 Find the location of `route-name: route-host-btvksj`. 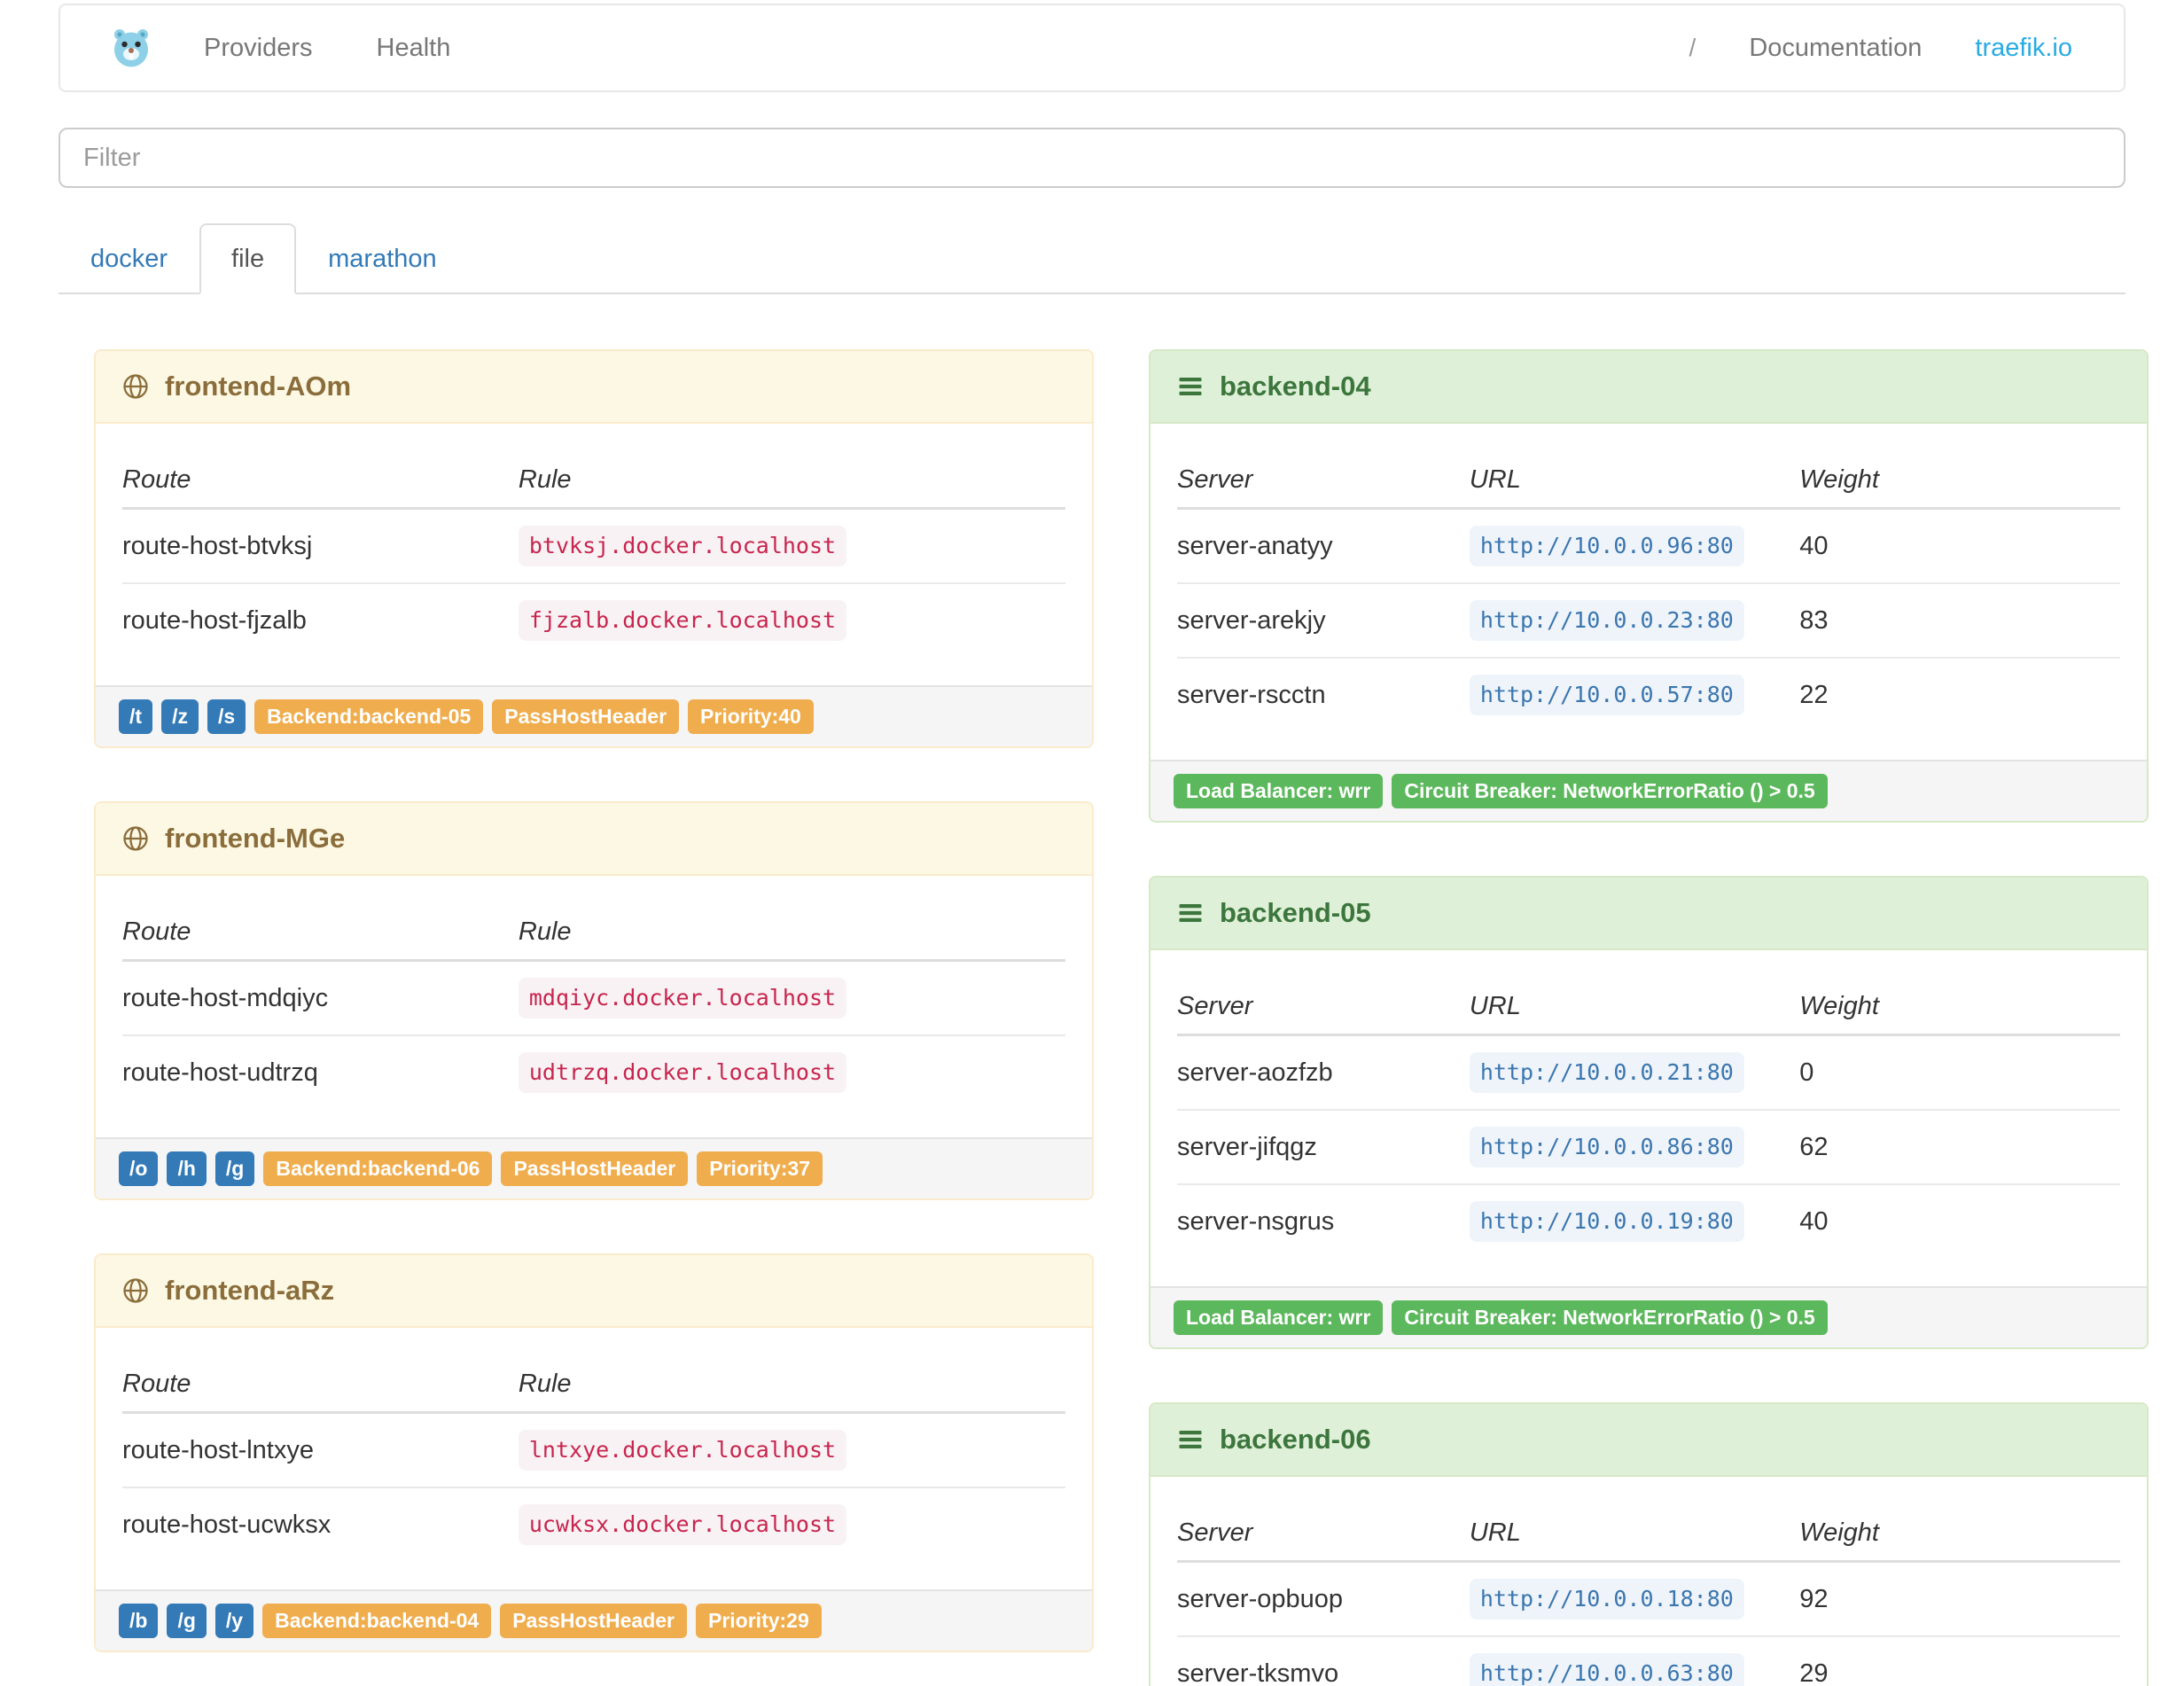

route-name: route-host-btvksj is located at coordinates (217, 546).